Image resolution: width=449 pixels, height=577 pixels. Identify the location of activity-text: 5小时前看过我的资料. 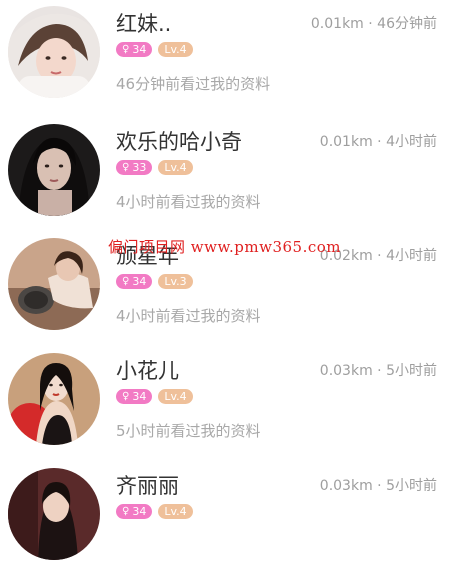
(188, 431).